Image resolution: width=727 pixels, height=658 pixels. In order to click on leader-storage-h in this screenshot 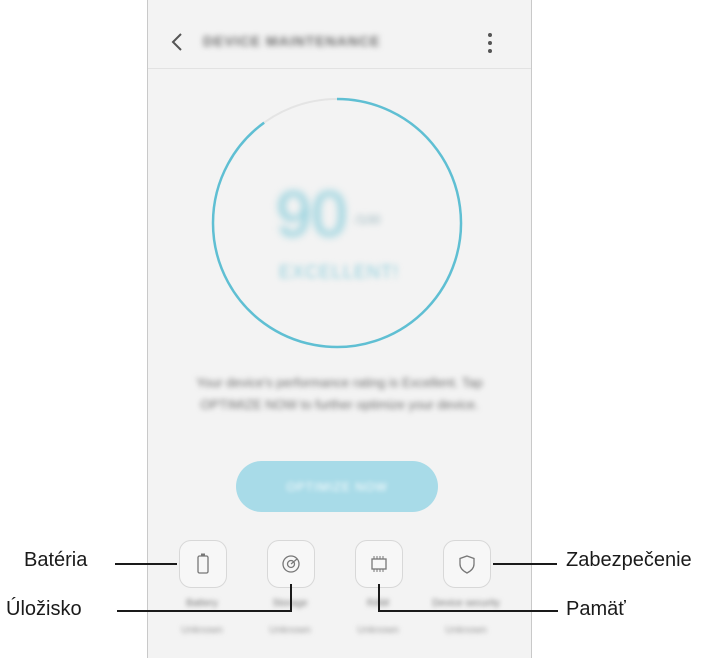, I will do `click(204, 611)`.